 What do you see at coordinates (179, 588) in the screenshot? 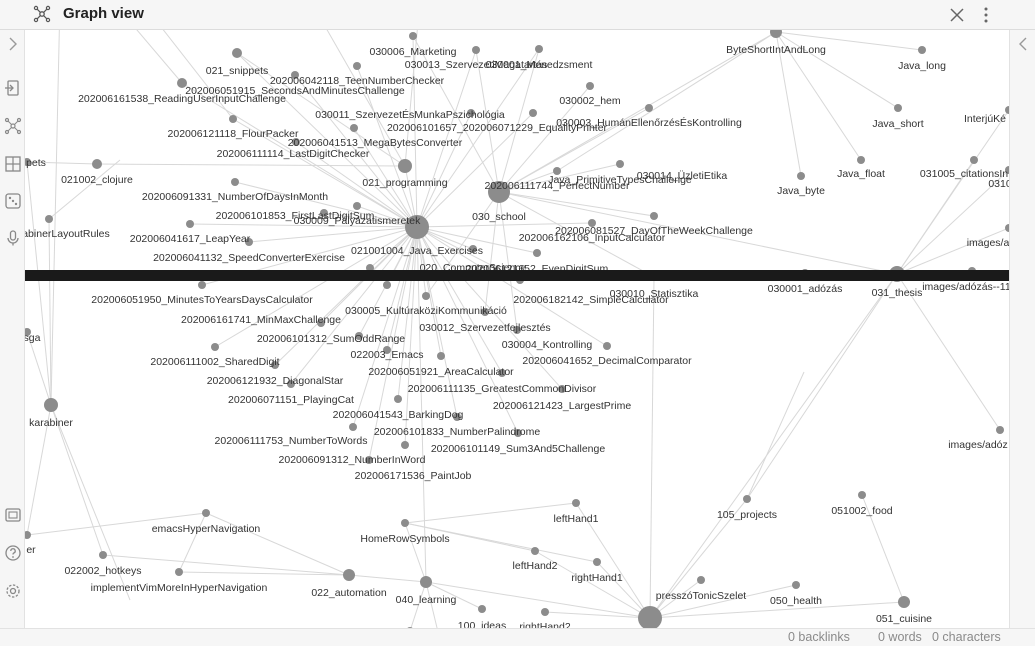
I see `graph-node-label: implementVimMoreInHyperNavigation` at bounding box center [179, 588].